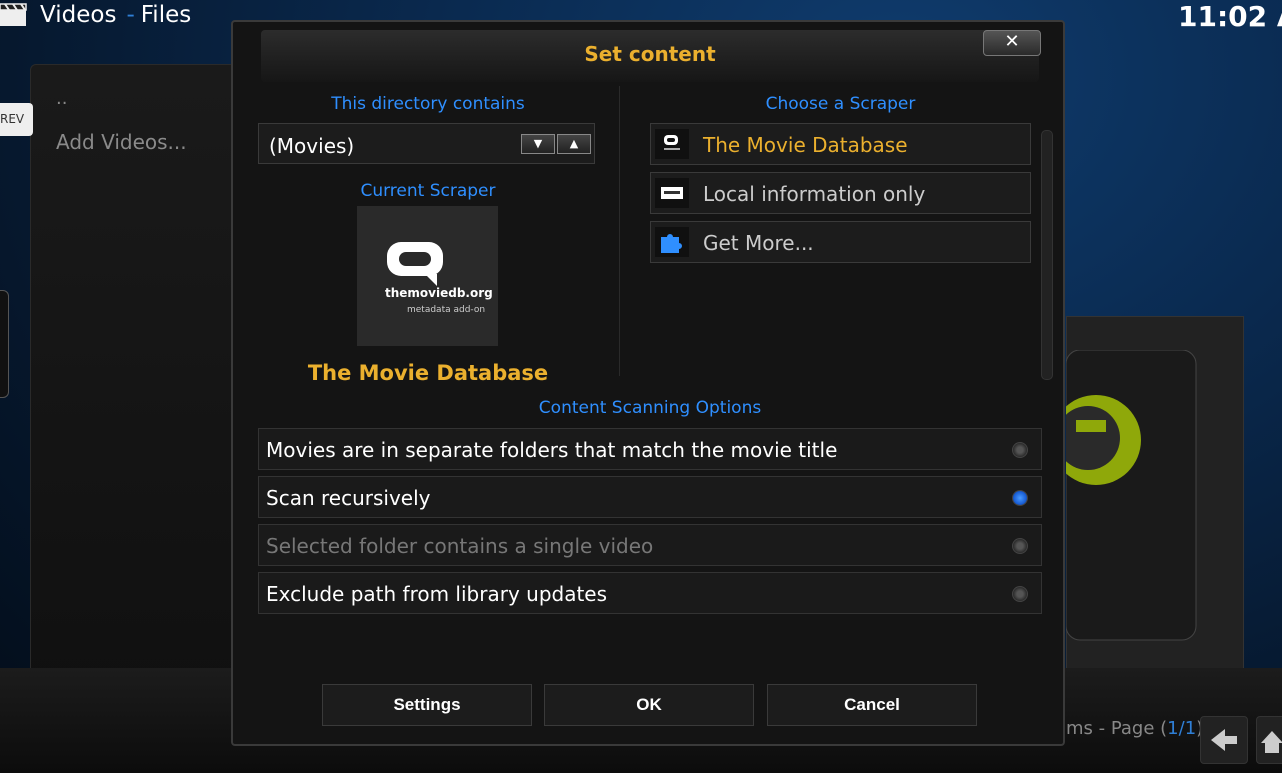  I want to click on clock: 11:02 A, so click(1230, 16).